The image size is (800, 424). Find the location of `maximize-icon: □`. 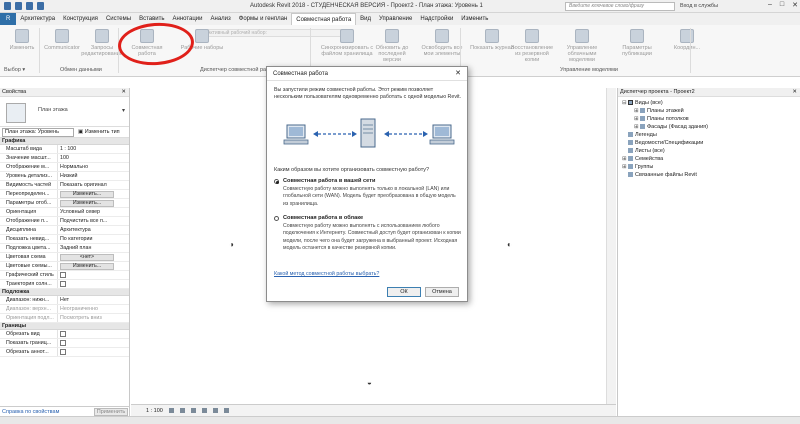

maximize-icon: □ is located at coordinates (782, 5).